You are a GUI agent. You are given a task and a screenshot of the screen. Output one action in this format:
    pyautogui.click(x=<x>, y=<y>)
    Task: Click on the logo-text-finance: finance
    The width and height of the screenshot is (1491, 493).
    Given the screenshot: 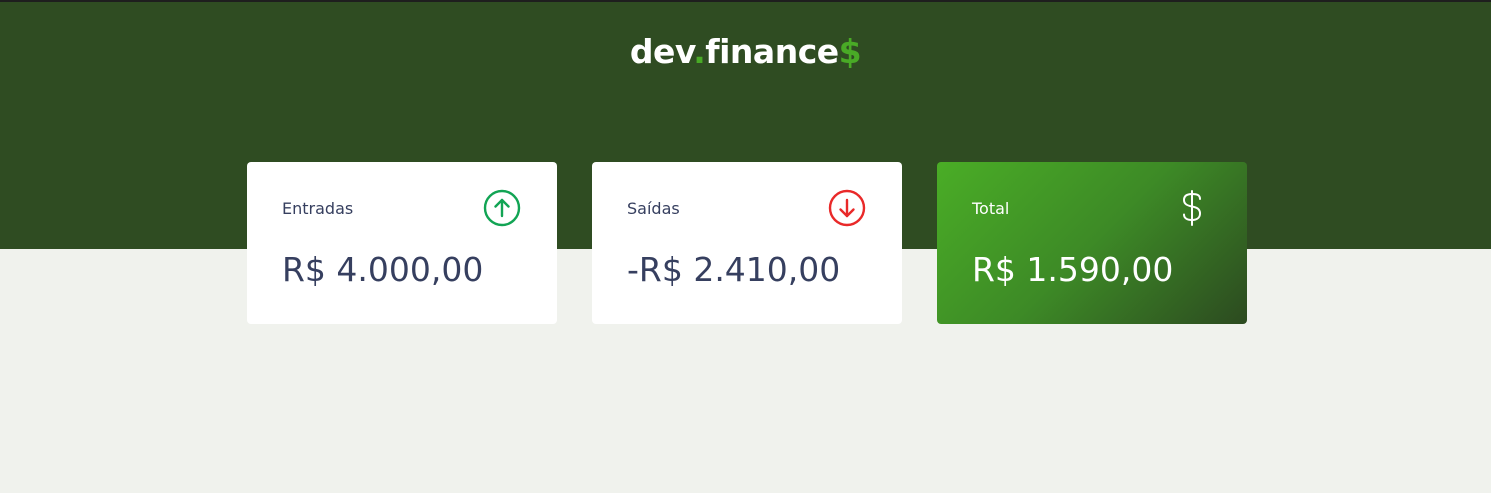 What is the action you would take?
    pyautogui.click(x=772, y=51)
    